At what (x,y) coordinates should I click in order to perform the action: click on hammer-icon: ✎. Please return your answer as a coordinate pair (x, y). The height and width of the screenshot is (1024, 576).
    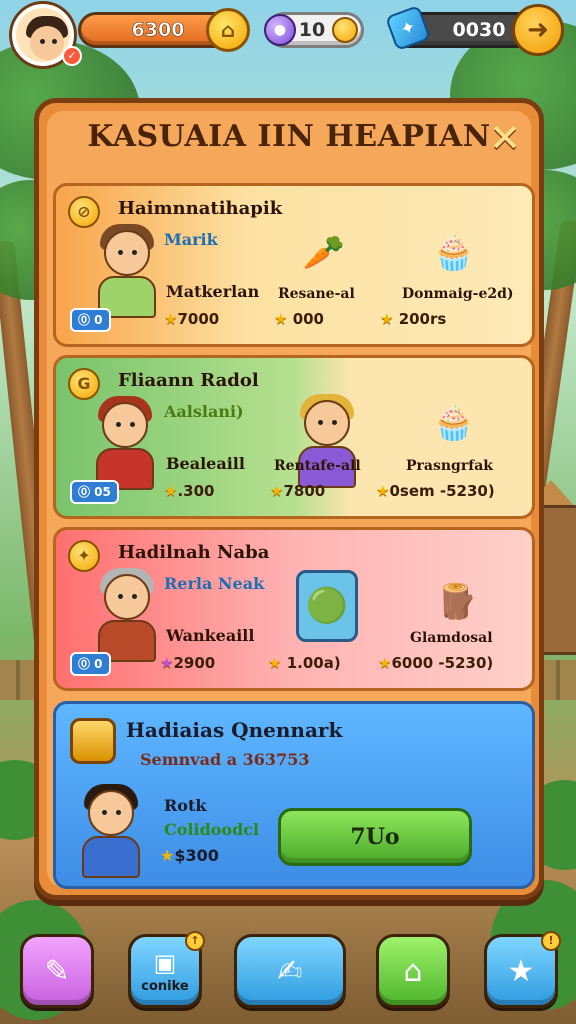
    Looking at the image, I should click on (57, 971).